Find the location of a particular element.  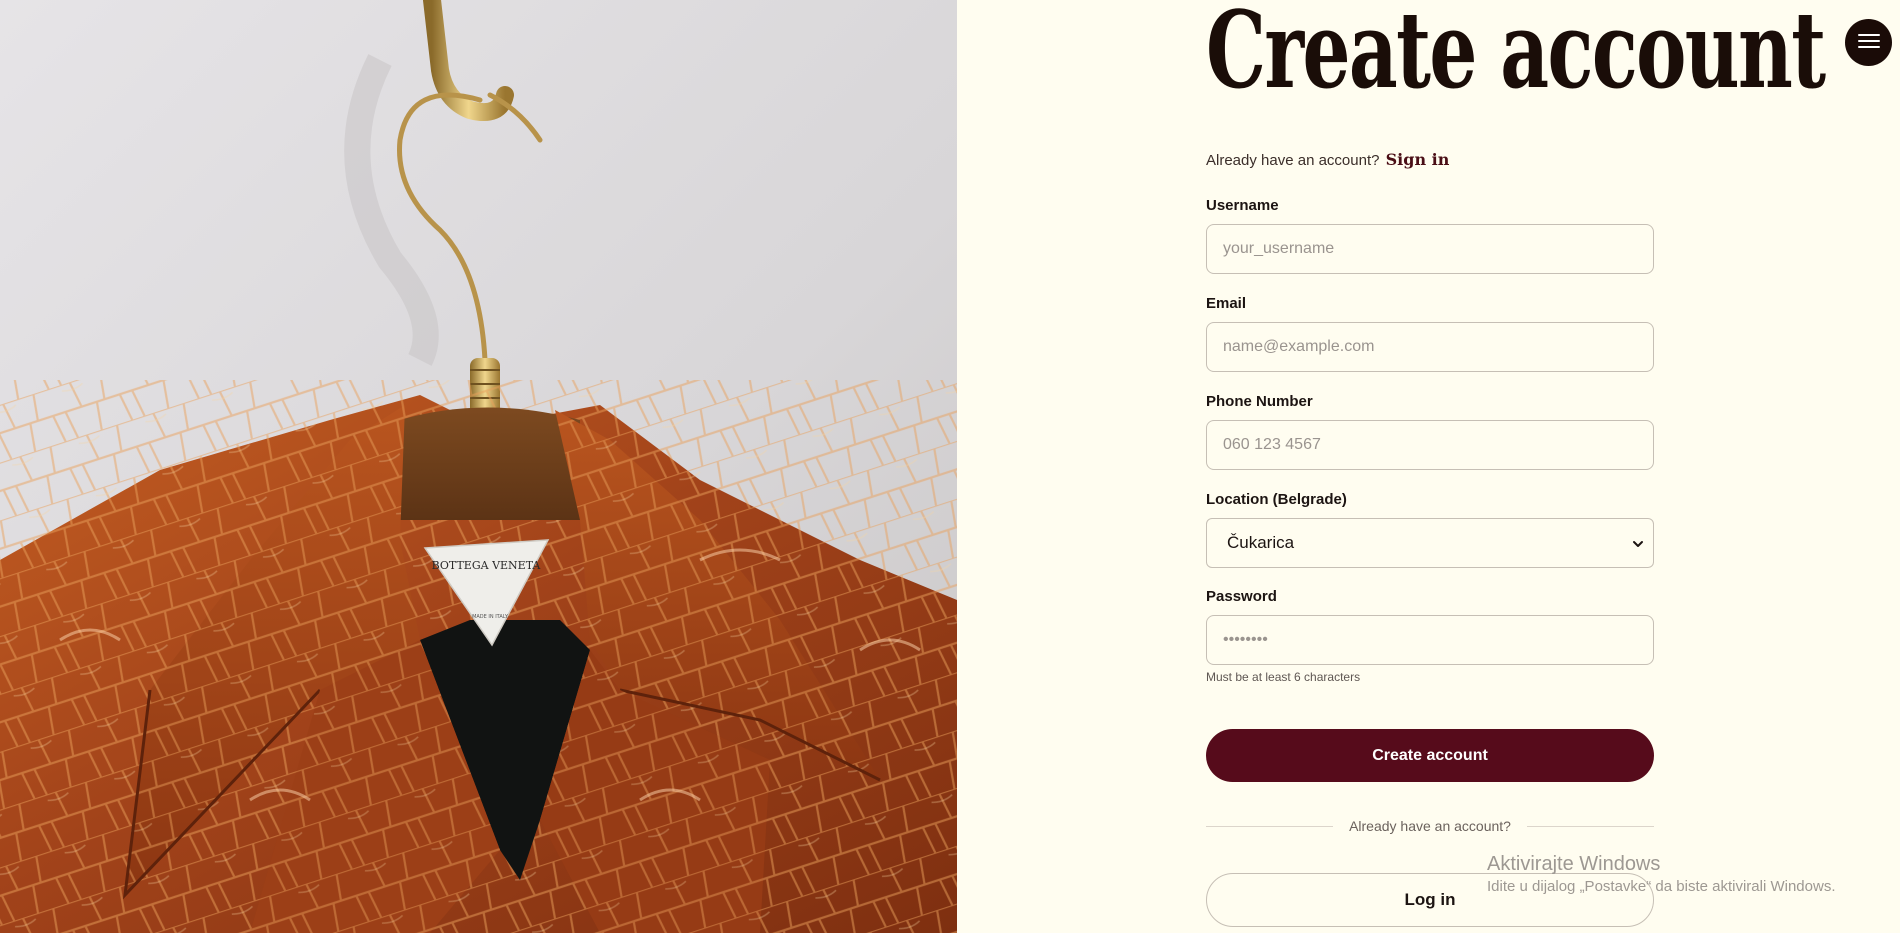

username-label: Username is located at coordinates (1242, 205).